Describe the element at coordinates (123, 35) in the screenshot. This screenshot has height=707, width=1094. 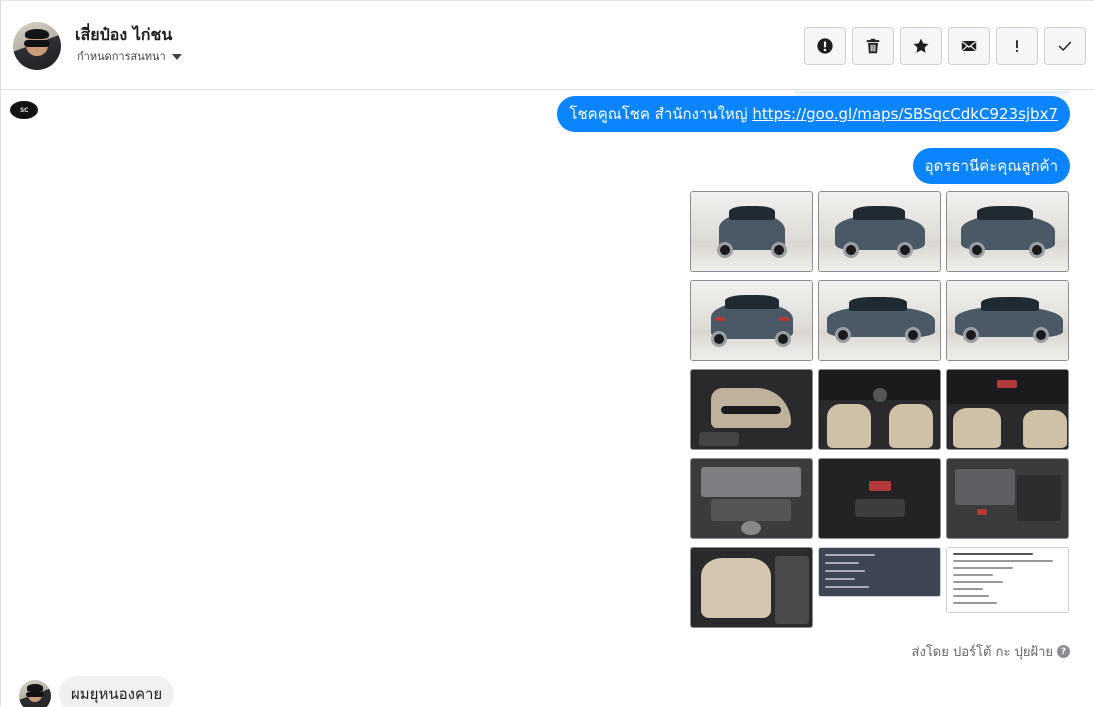
I see `contact-name: เสี่ยป๋อง ไก่ชน` at that location.